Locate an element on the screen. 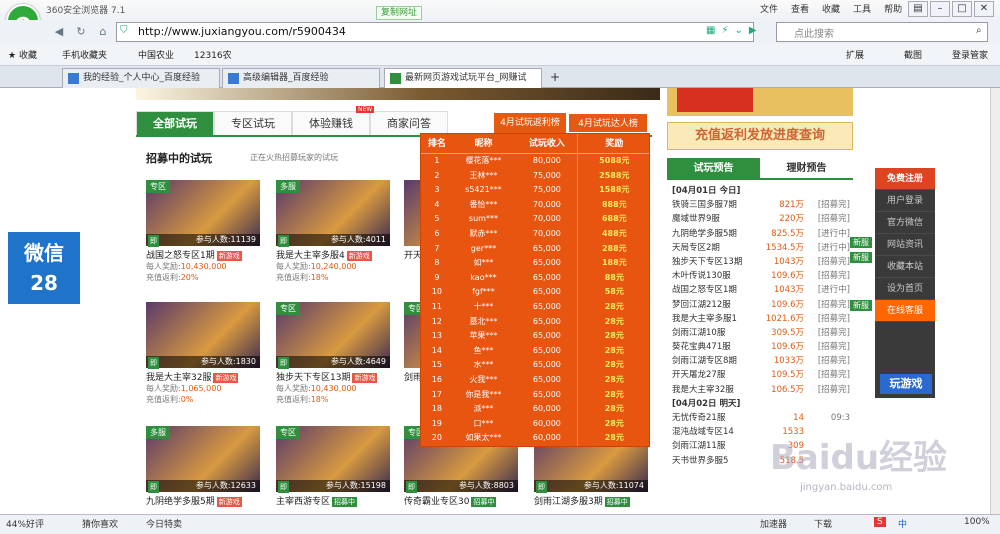 This screenshot has height=534, width=1000. nav-zone-trials: 专区试玩 is located at coordinates (253, 123).